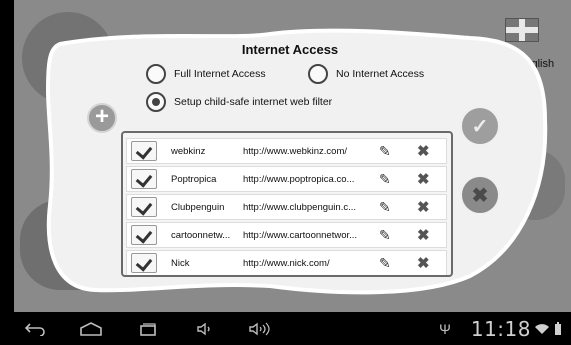 The image size is (571, 345). I want to click on site-name: Poptropica, so click(194, 179).